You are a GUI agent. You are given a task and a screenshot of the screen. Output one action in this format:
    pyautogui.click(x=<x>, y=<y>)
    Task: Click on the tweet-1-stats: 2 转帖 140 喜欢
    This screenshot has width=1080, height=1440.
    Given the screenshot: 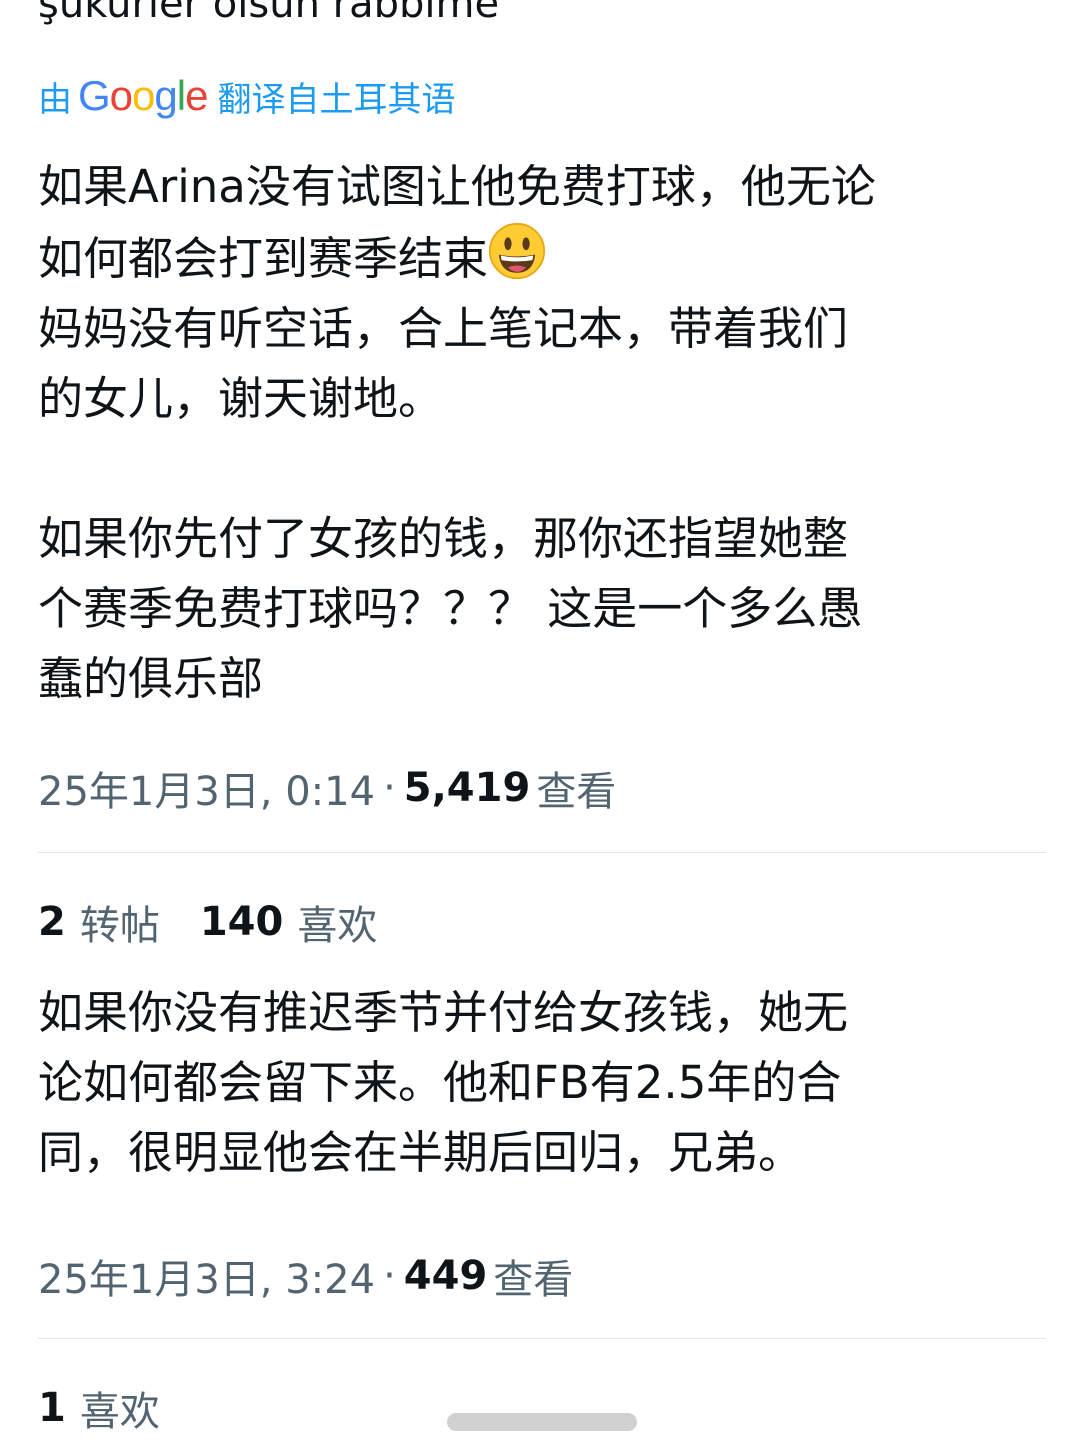 What is the action you would take?
    pyautogui.click(x=227, y=922)
    